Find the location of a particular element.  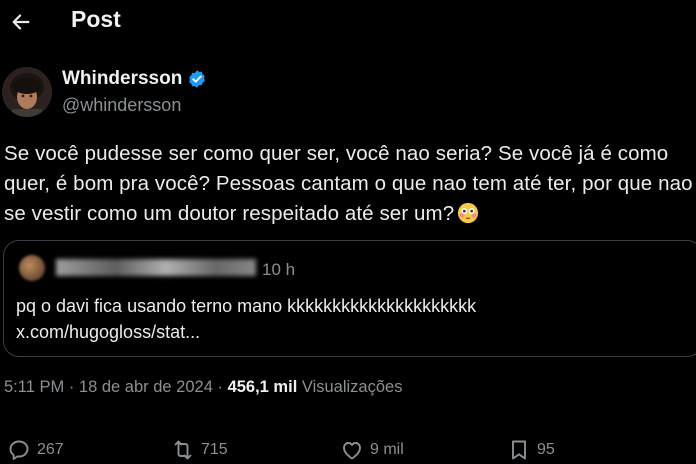

action-bar: 267 715 9 mil 95 is located at coordinates (348, 449).